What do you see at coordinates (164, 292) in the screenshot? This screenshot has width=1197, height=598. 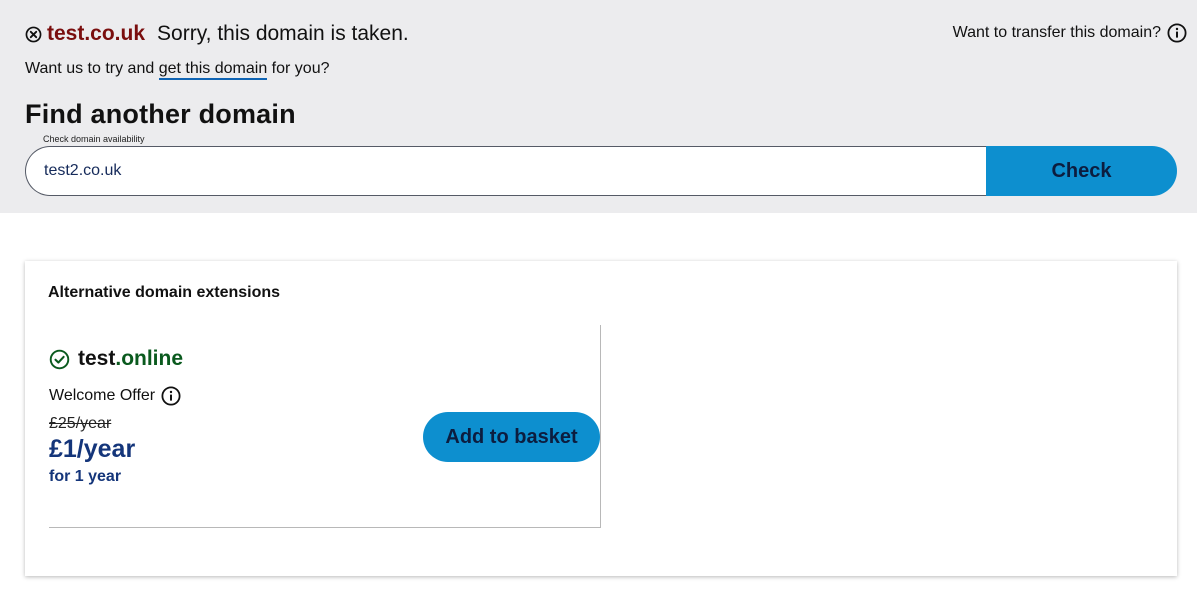 I see `alternatives-title: Alternative domain extensions` at bounding box center [164, 292].